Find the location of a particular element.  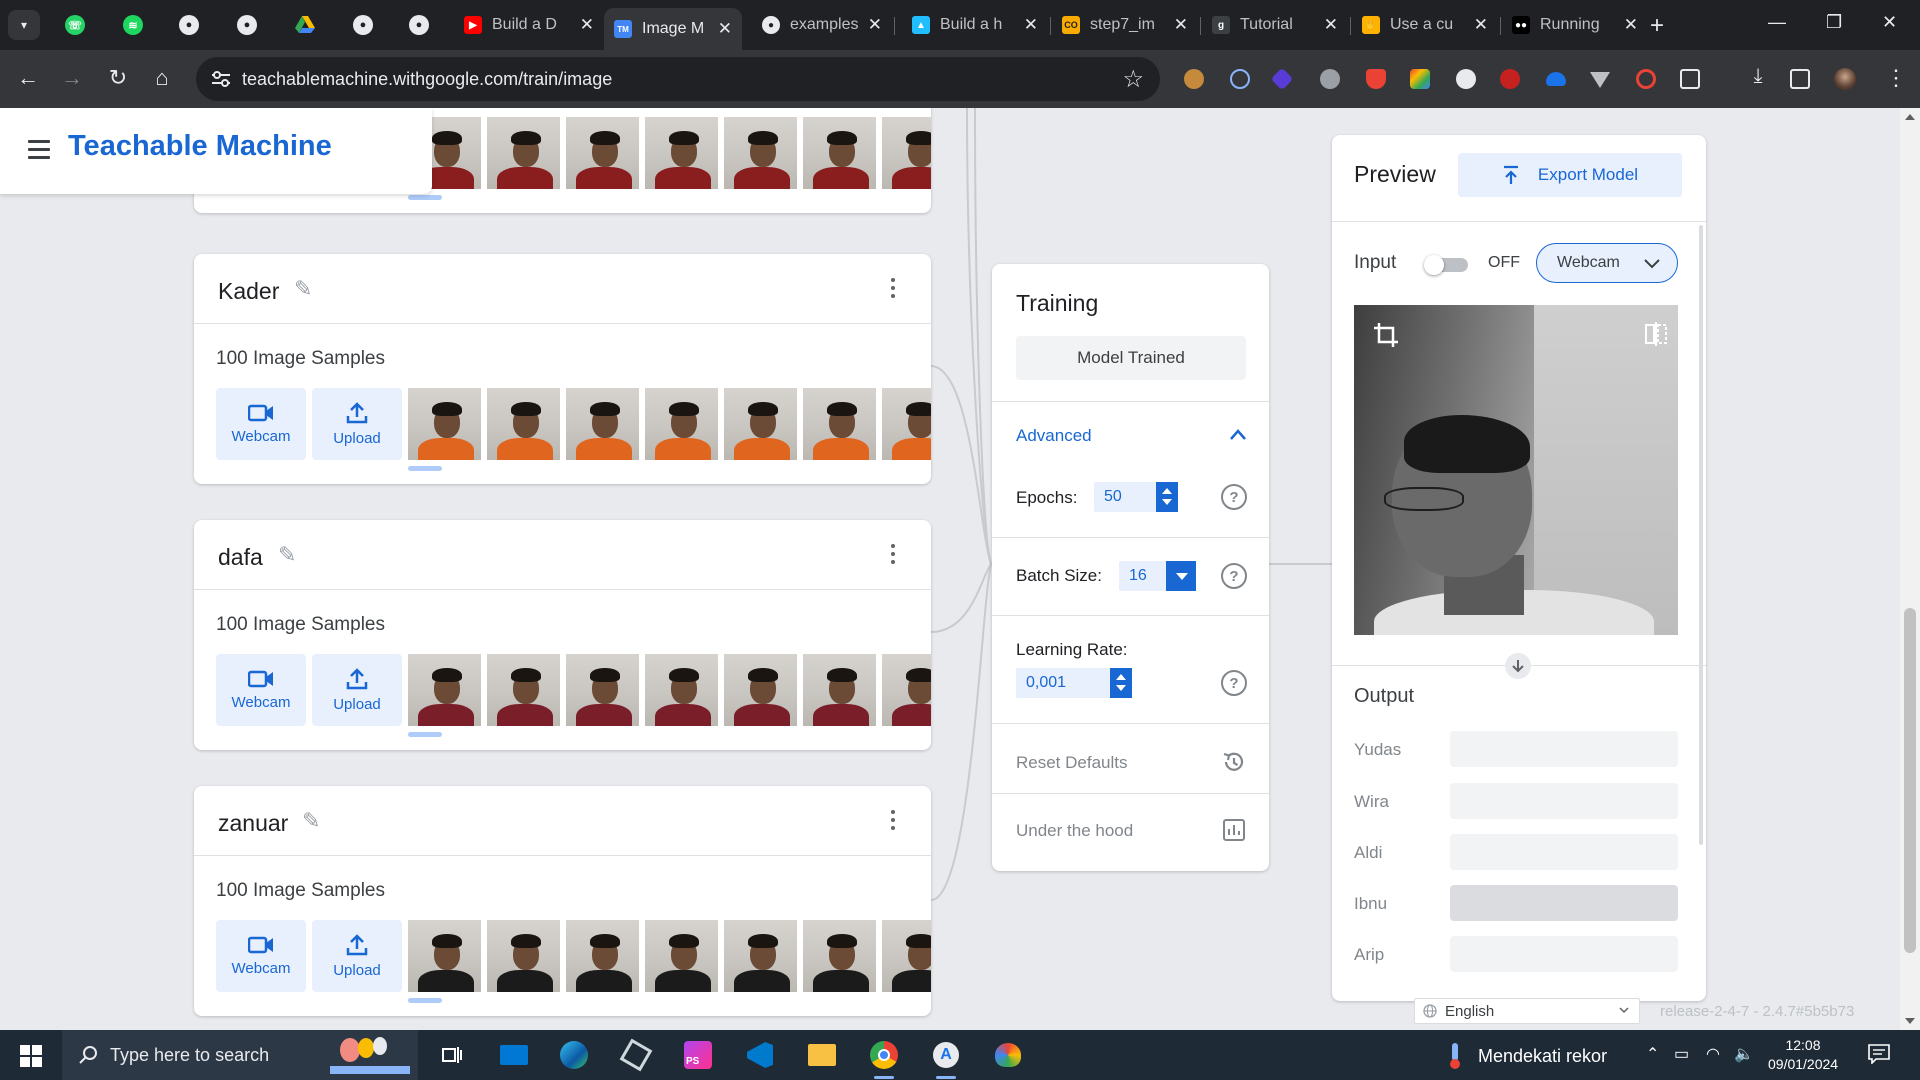

dropdown-arrow-icon is located at coordinates (1181, 576).